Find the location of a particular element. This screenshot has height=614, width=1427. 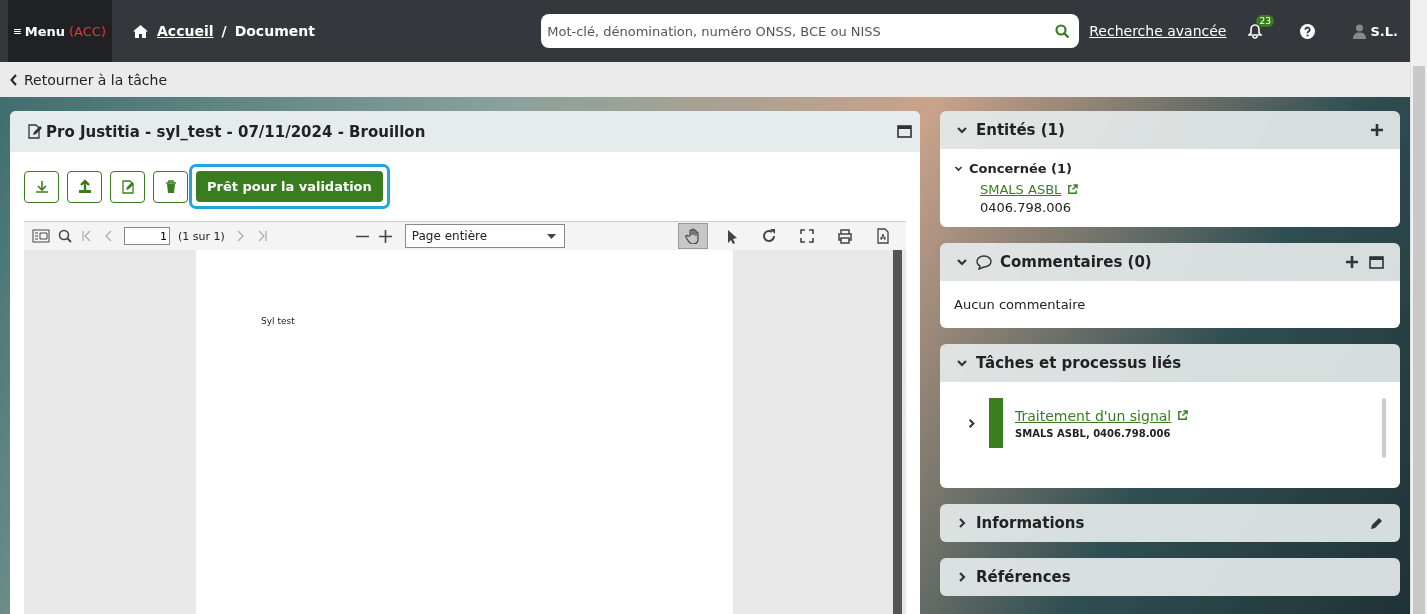

hand-icon is located at coordinates (693, 236).